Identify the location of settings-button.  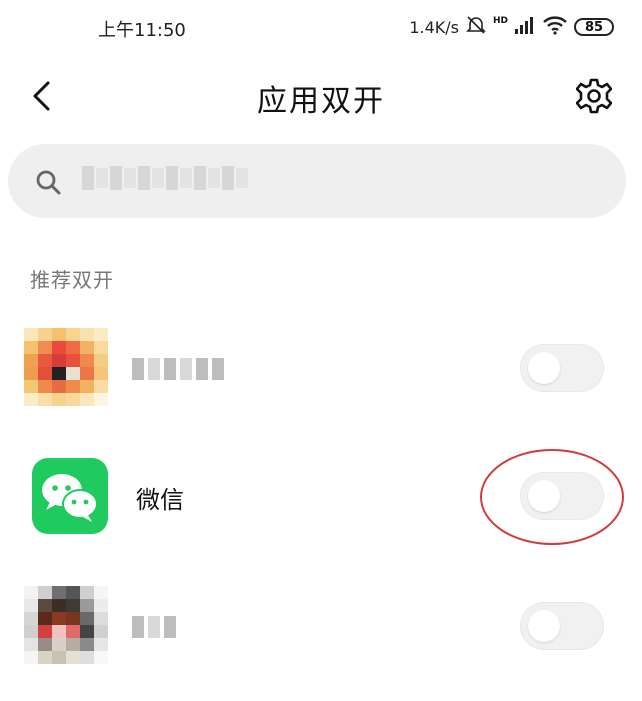
(594, 96).